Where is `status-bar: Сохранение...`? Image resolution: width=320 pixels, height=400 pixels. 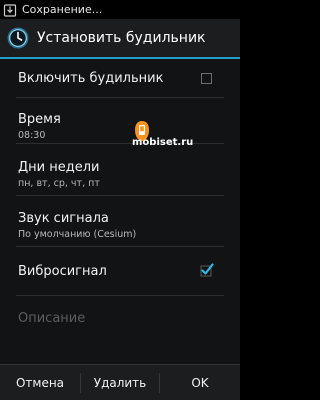 status-bar: Сохранение... is located at coordinates (120, 9).